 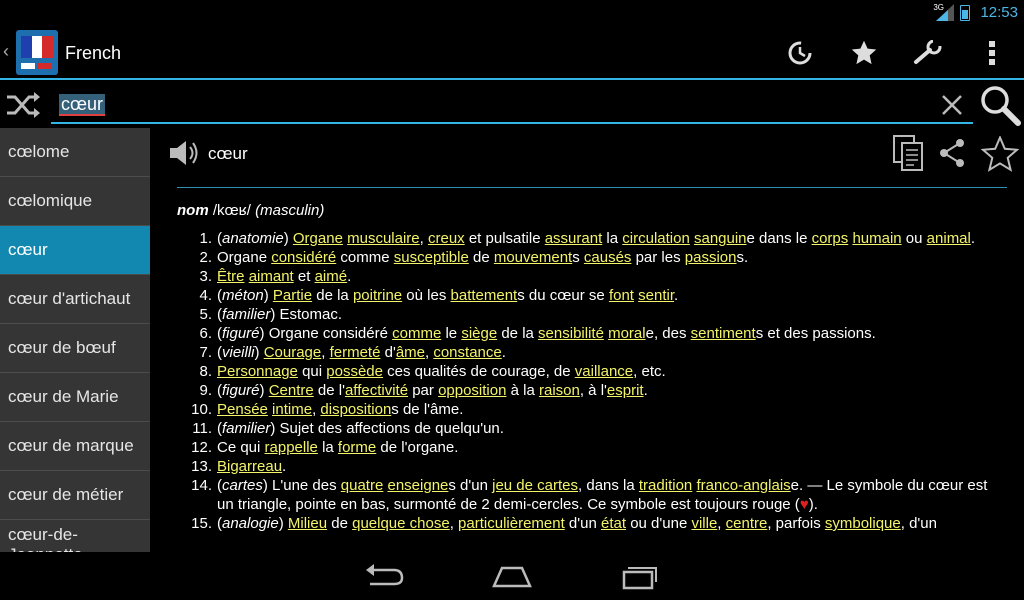 I want to click on definition-link: forme, so click(x=357, y=447).